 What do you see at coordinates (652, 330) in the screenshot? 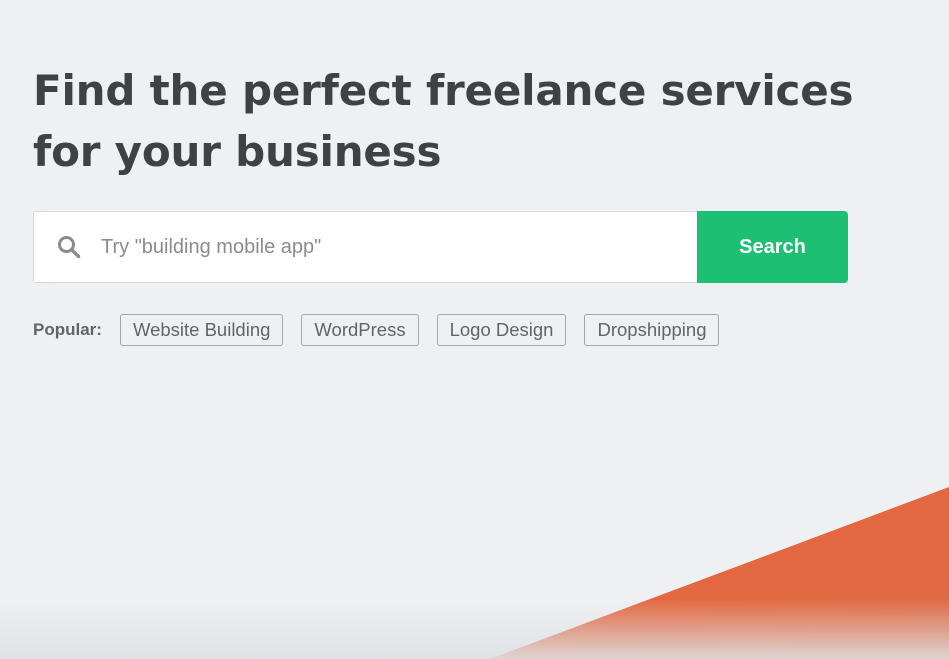
I see `popular-tag-dropshipping: Dropshipping` at bounding box center [652, 330].